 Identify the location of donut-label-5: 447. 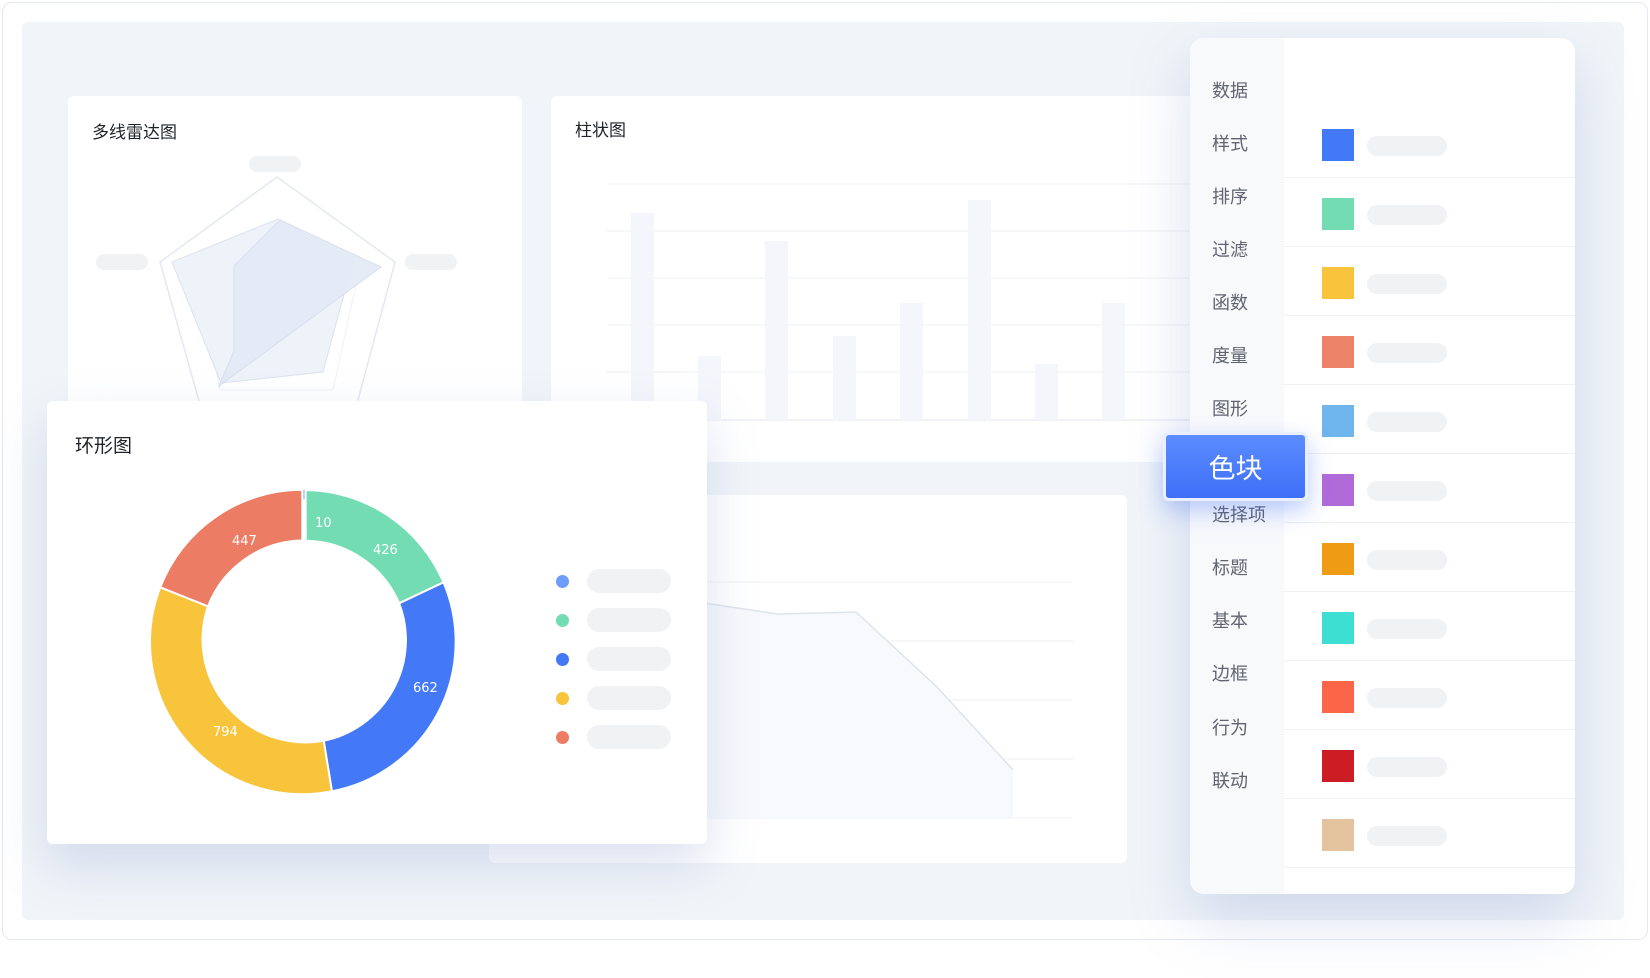
(244, 541).